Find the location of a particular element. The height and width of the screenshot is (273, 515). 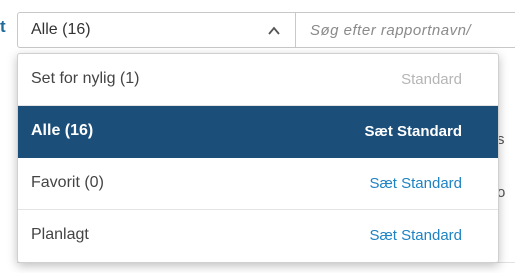

option-label: Set for nylig (1) is located at coordinates (85, 78).